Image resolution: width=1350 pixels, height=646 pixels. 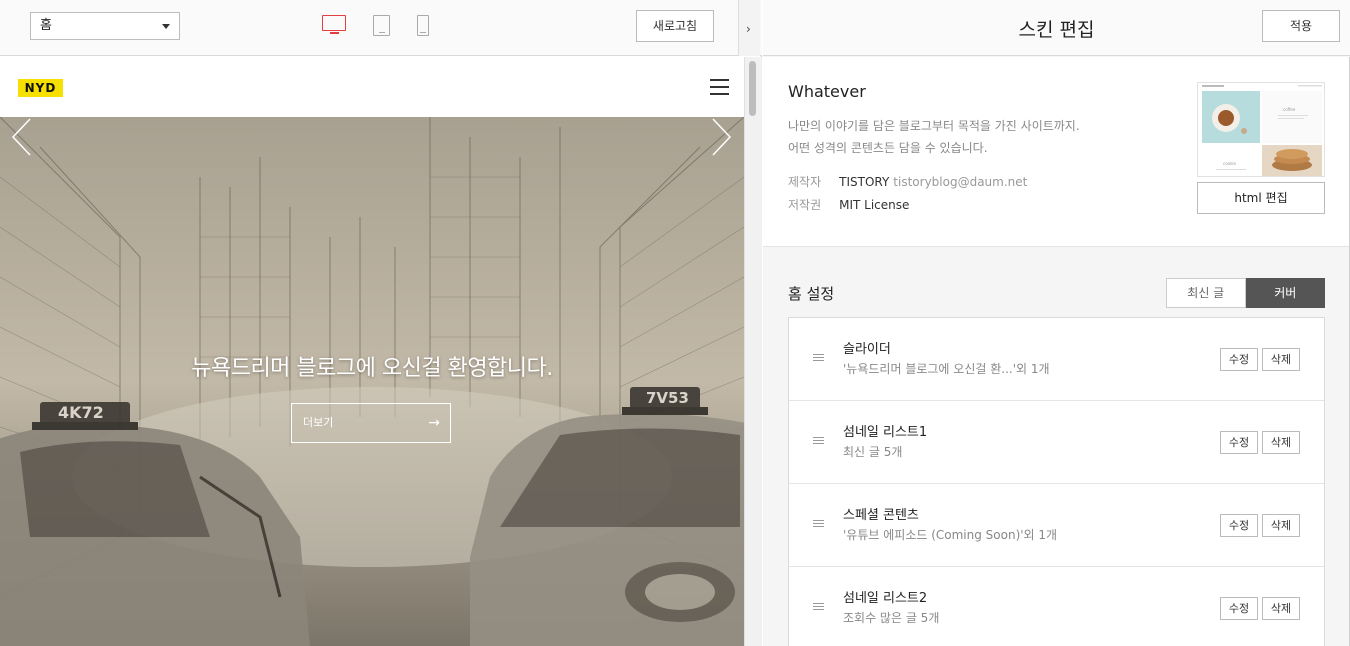 I want to click on arrow-left-icon, so click(x=21, y=137).